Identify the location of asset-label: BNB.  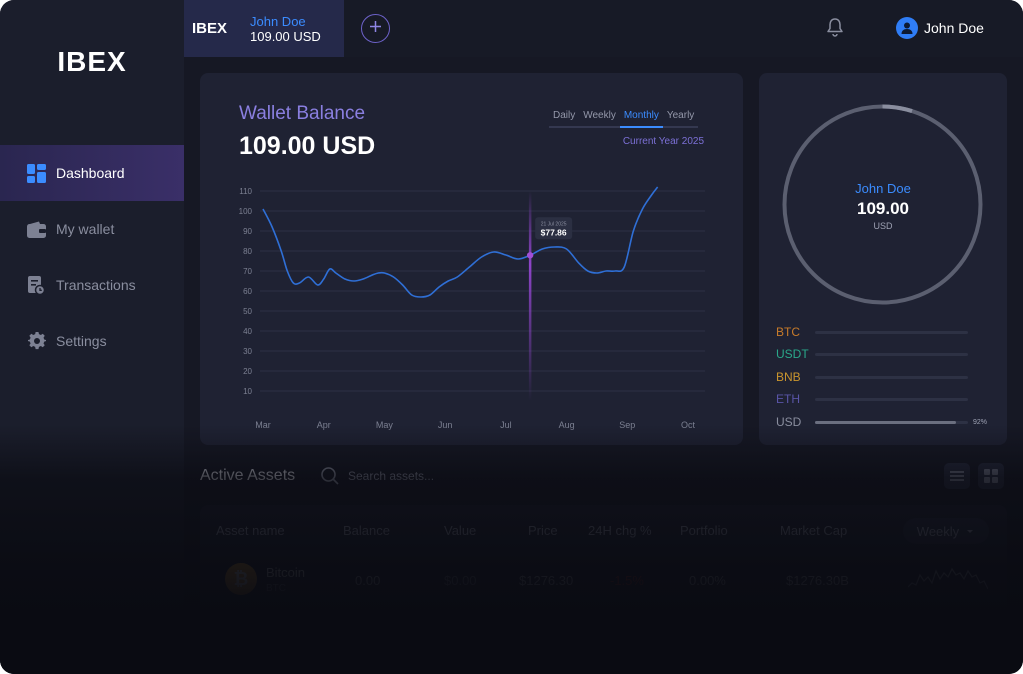
(788, 377).